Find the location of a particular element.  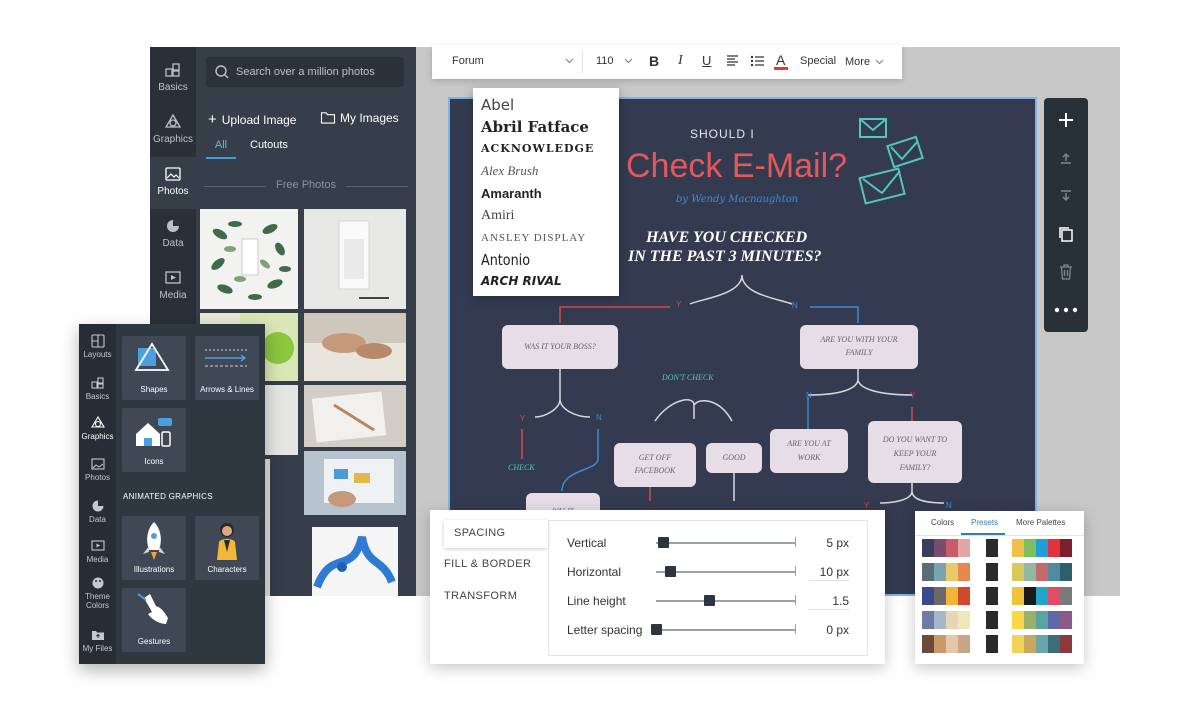

font-size-select: 110 is located at coordinates (605, 61).